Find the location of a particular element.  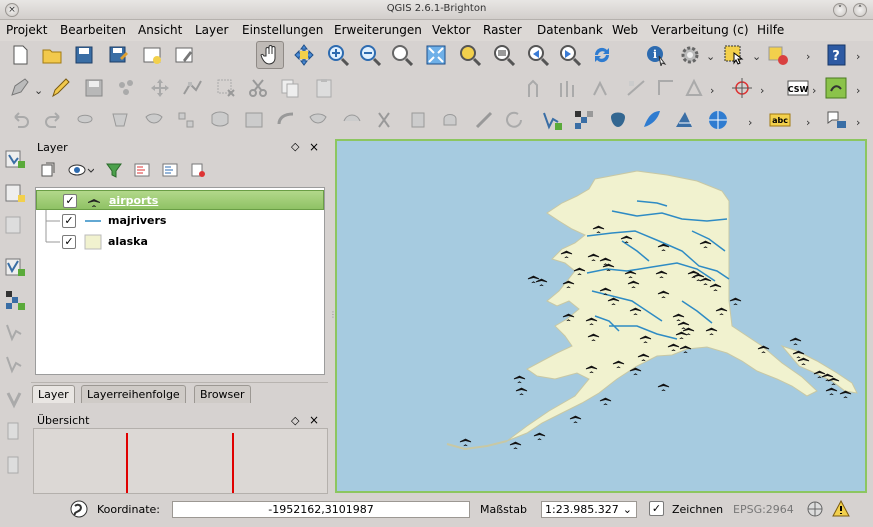

deselect-all-button is located at coordinates (778, 55).